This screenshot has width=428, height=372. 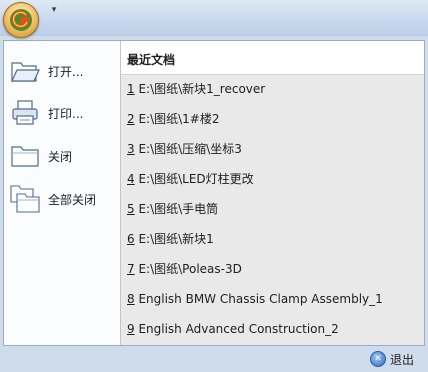 I want to click on folders-icon, so click(x=25, y=199).